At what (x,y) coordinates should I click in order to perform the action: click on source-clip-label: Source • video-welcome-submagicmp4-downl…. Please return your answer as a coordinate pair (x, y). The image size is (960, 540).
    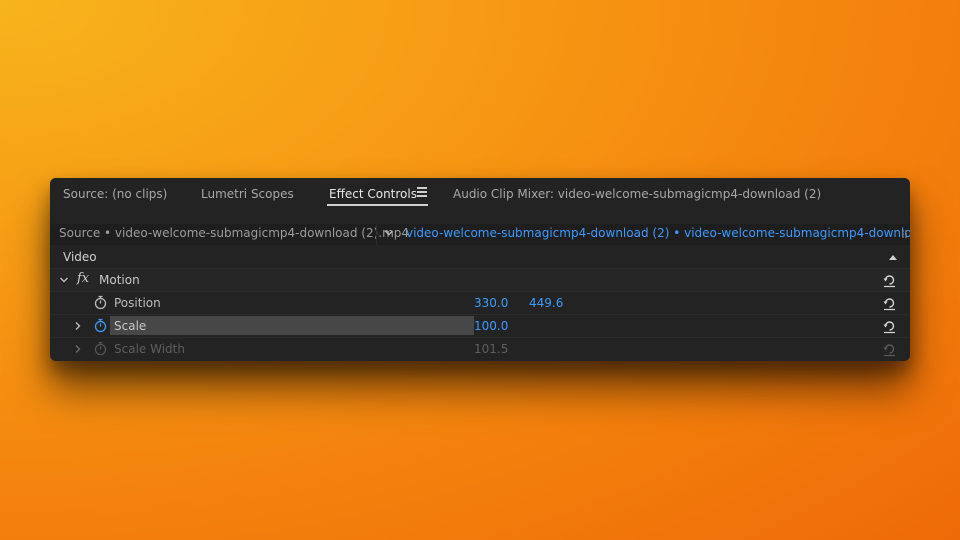
    Looking at the image, I should click on (234, 233).